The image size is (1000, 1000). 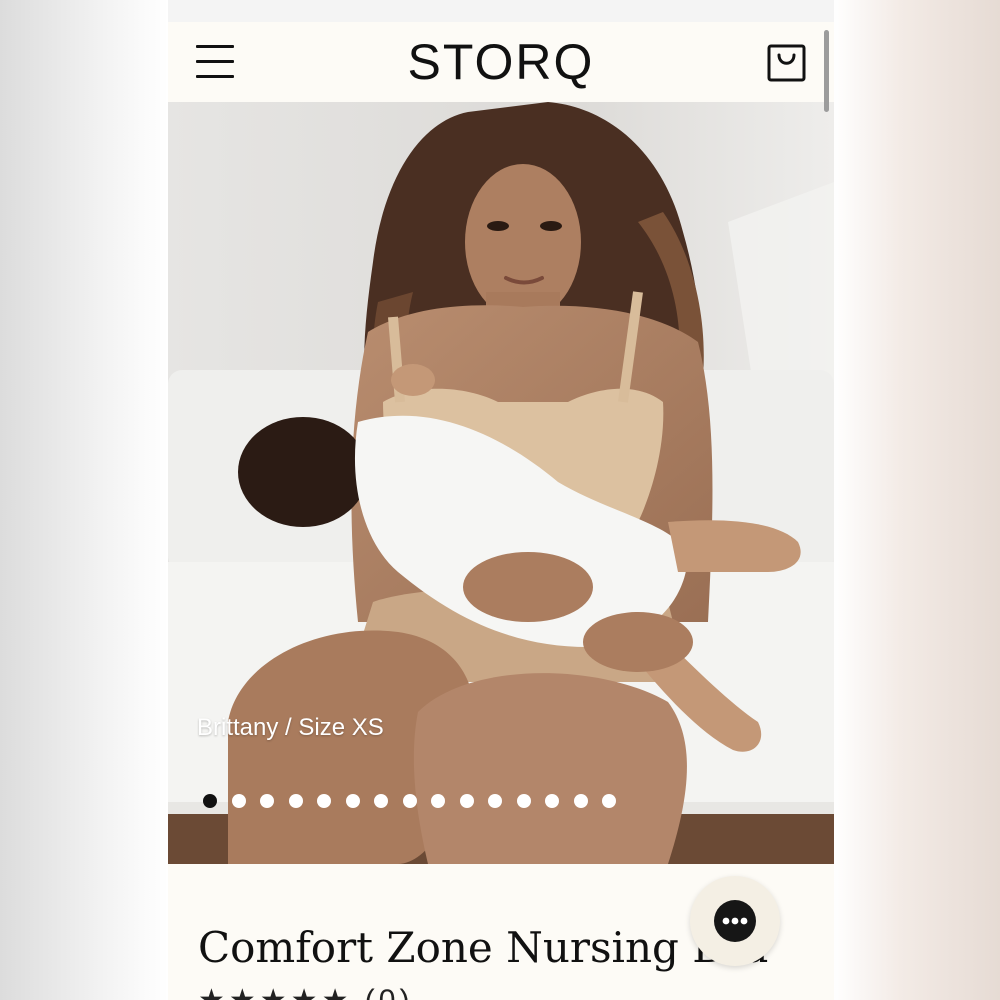 I want to click on site-header: STORQ, so click(x=501, y=62).